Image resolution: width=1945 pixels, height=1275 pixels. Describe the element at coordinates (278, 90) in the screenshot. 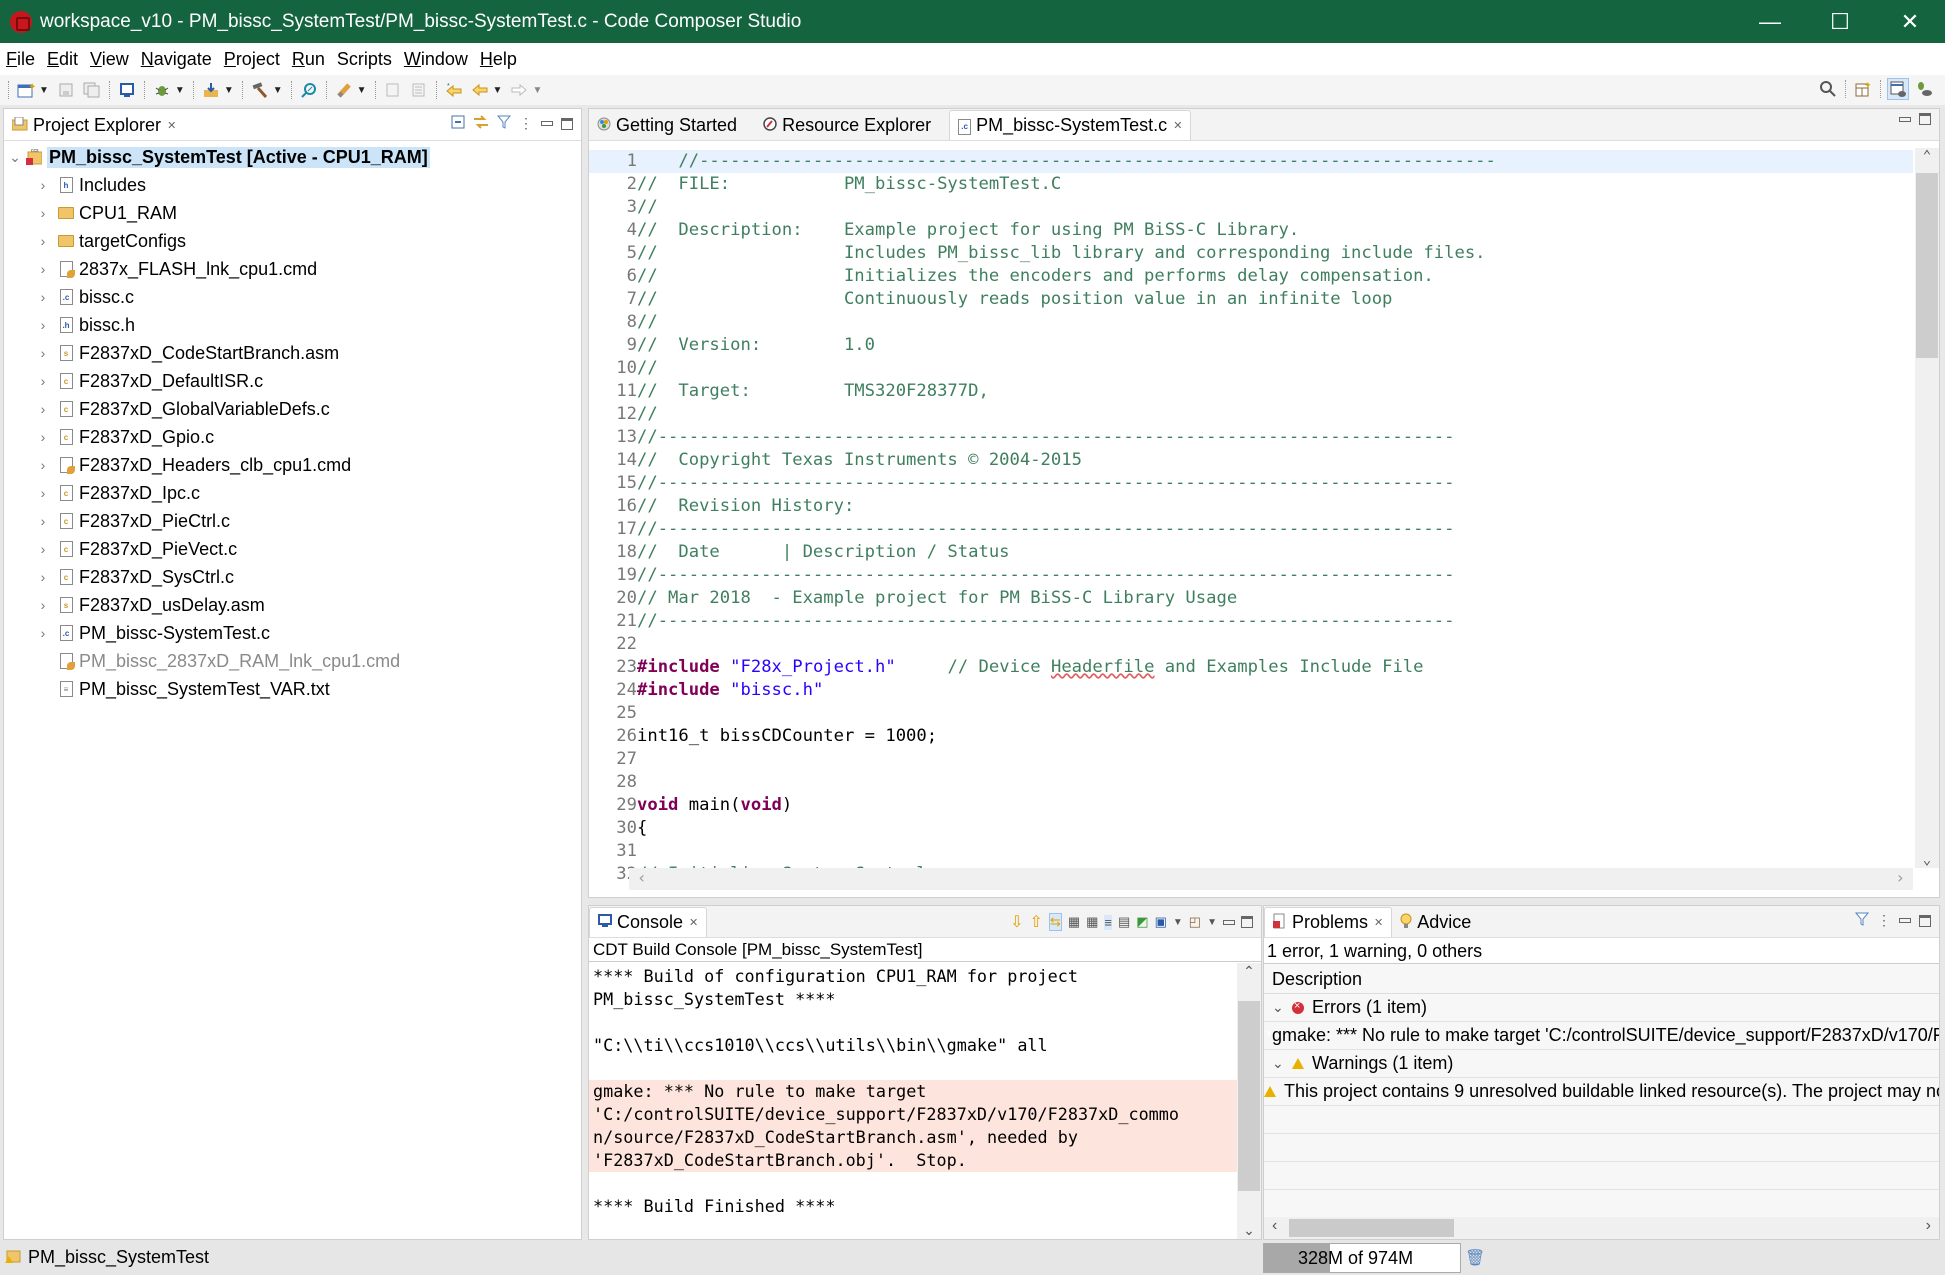

I see `build-dropdown-icon: ▼` at that location.